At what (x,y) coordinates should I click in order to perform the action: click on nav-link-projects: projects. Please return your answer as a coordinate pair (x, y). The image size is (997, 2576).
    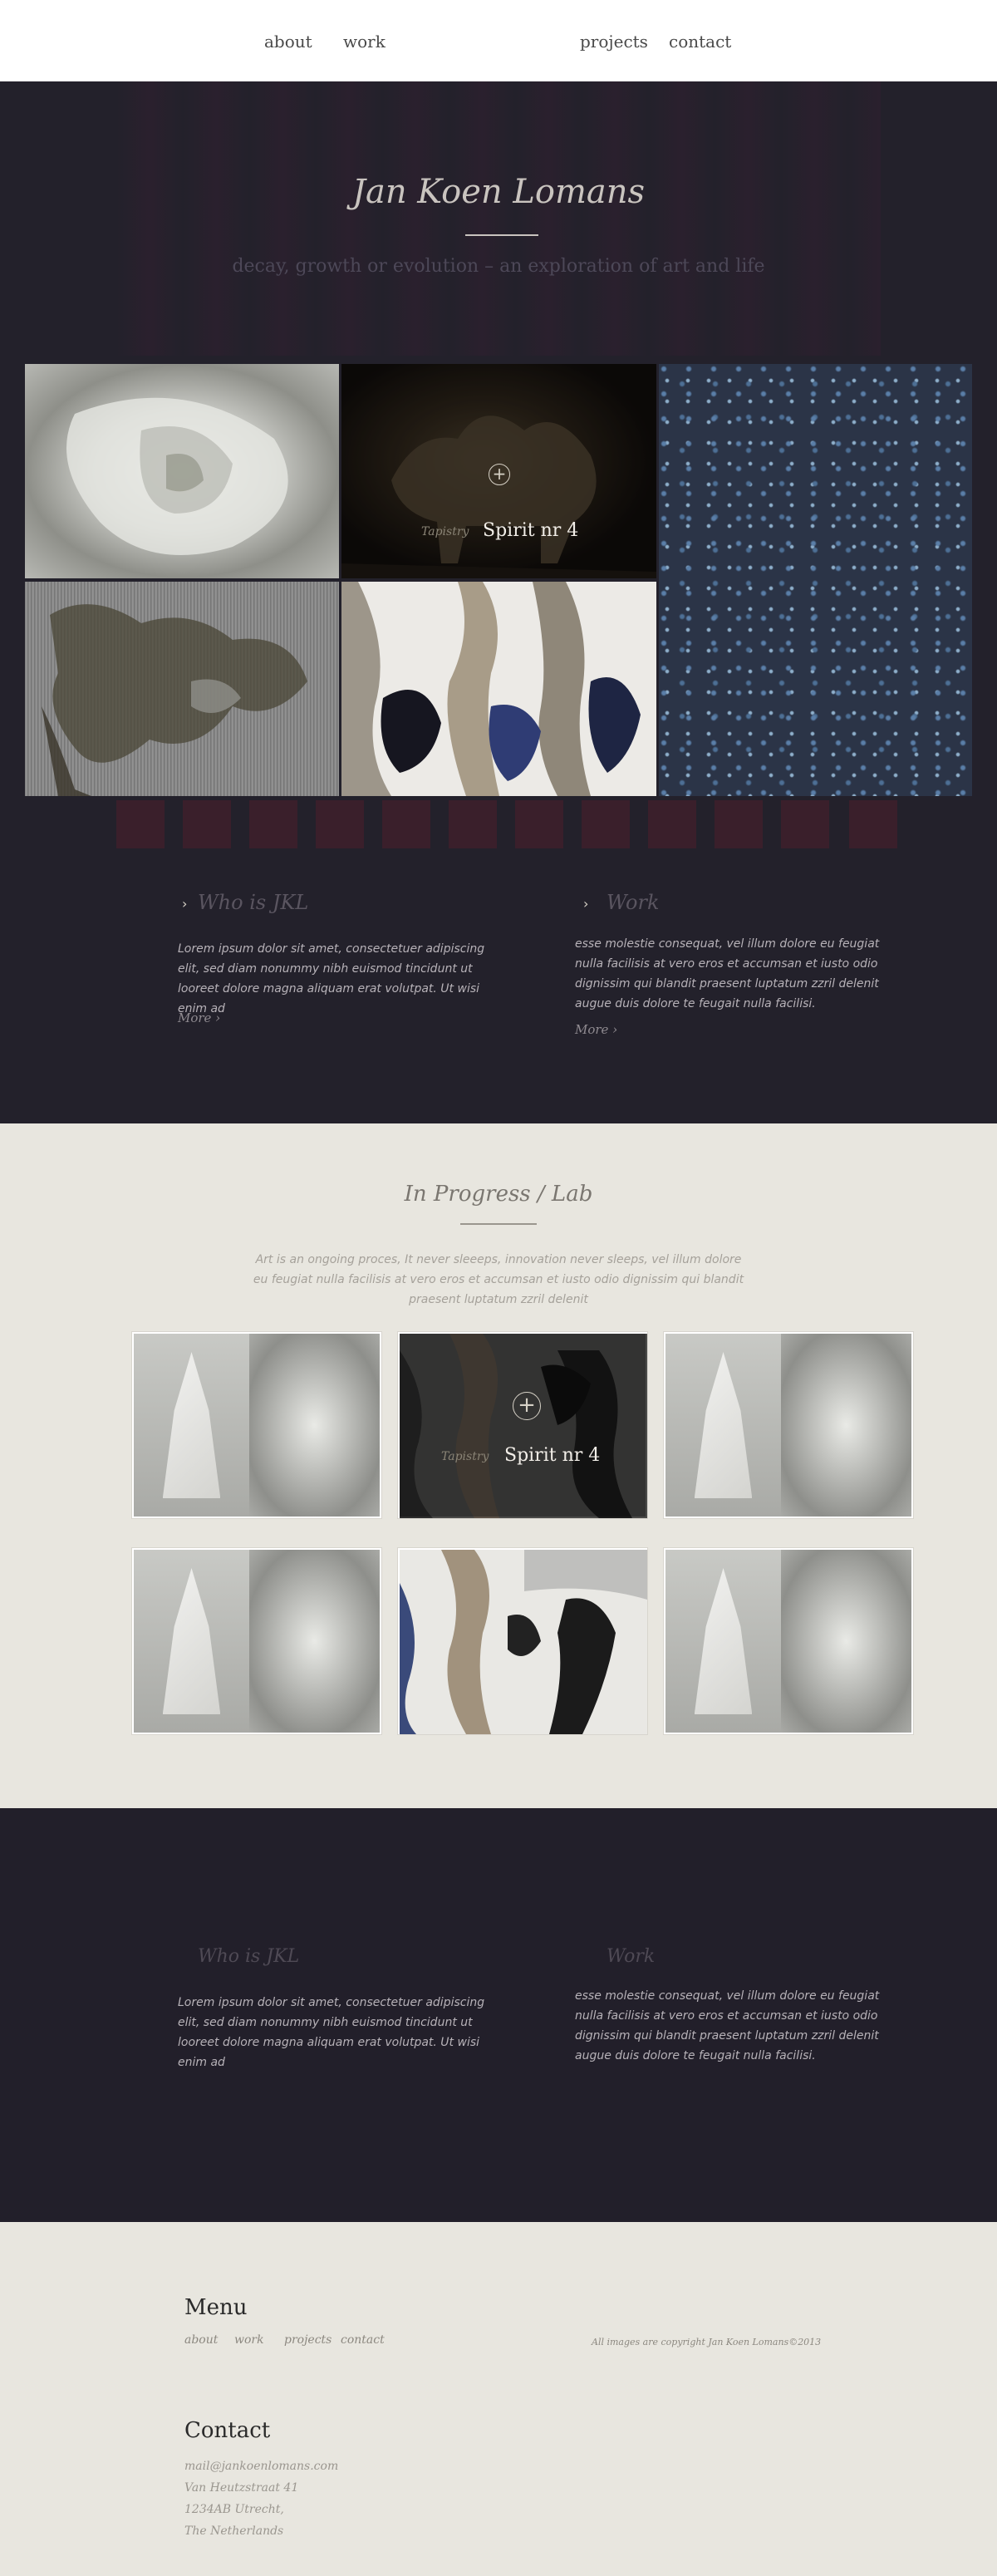
    Looking at the image, I should click on (614, 42).